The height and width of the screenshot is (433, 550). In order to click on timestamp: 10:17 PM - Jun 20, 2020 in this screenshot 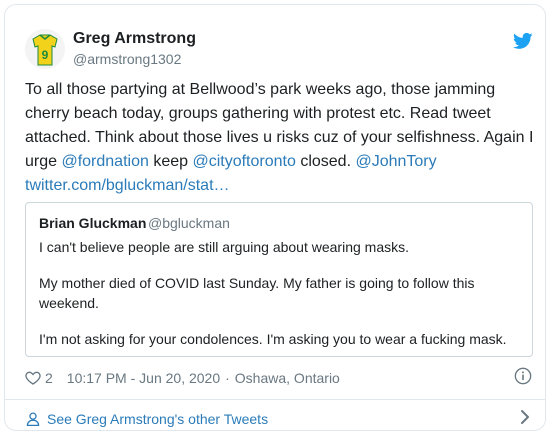, I will do `click(143, 378)`.